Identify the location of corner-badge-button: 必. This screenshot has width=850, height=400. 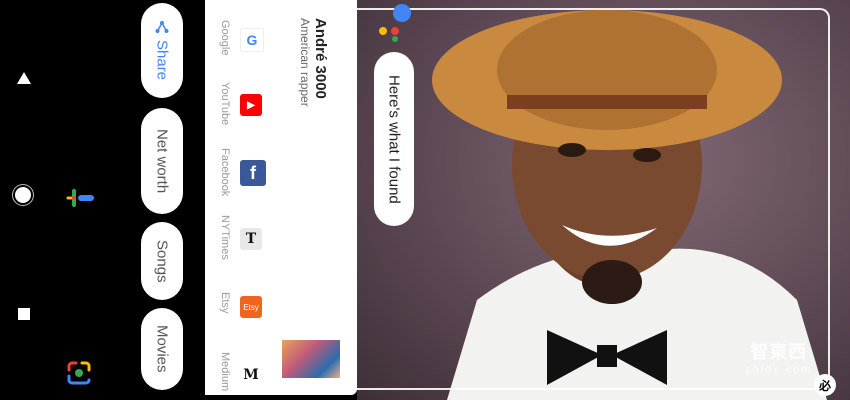
(825, 385).